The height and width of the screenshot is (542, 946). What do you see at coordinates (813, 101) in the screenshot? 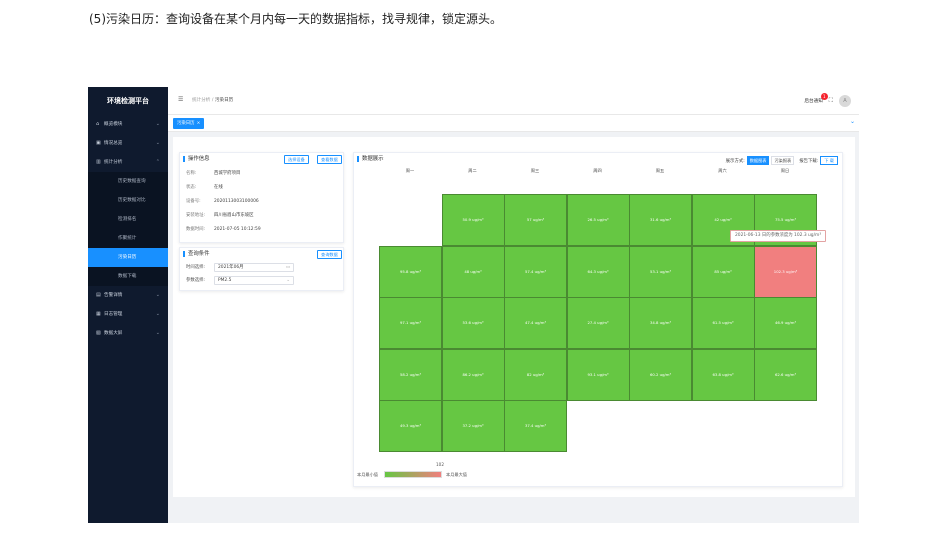
I see `notification-label: 后台通知` at bounding box center [813, 101].